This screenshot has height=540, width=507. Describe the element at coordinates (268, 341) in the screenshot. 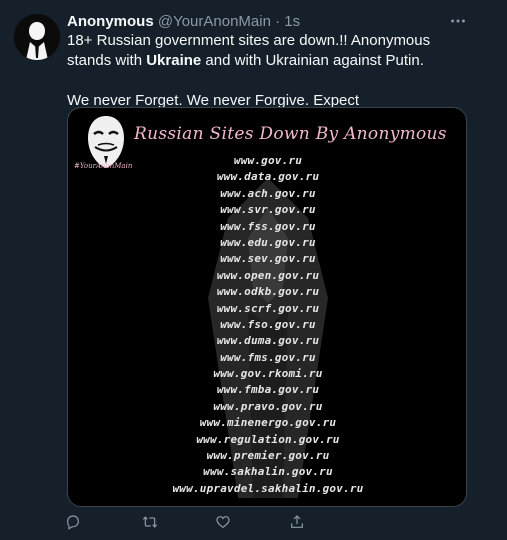

I see `site-list-item: www.duma.gov.ru` at that location.